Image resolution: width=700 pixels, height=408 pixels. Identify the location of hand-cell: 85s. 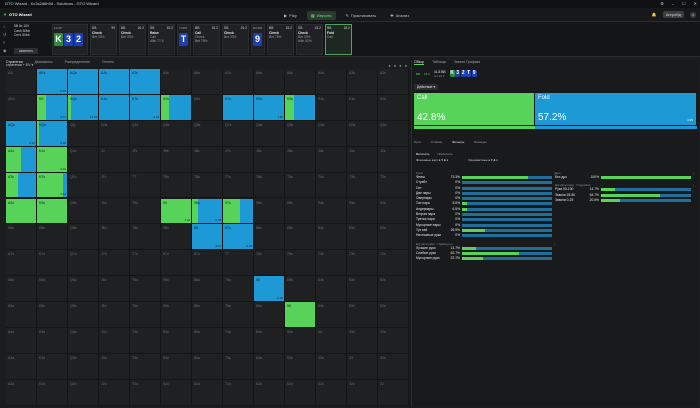
(300, 237).